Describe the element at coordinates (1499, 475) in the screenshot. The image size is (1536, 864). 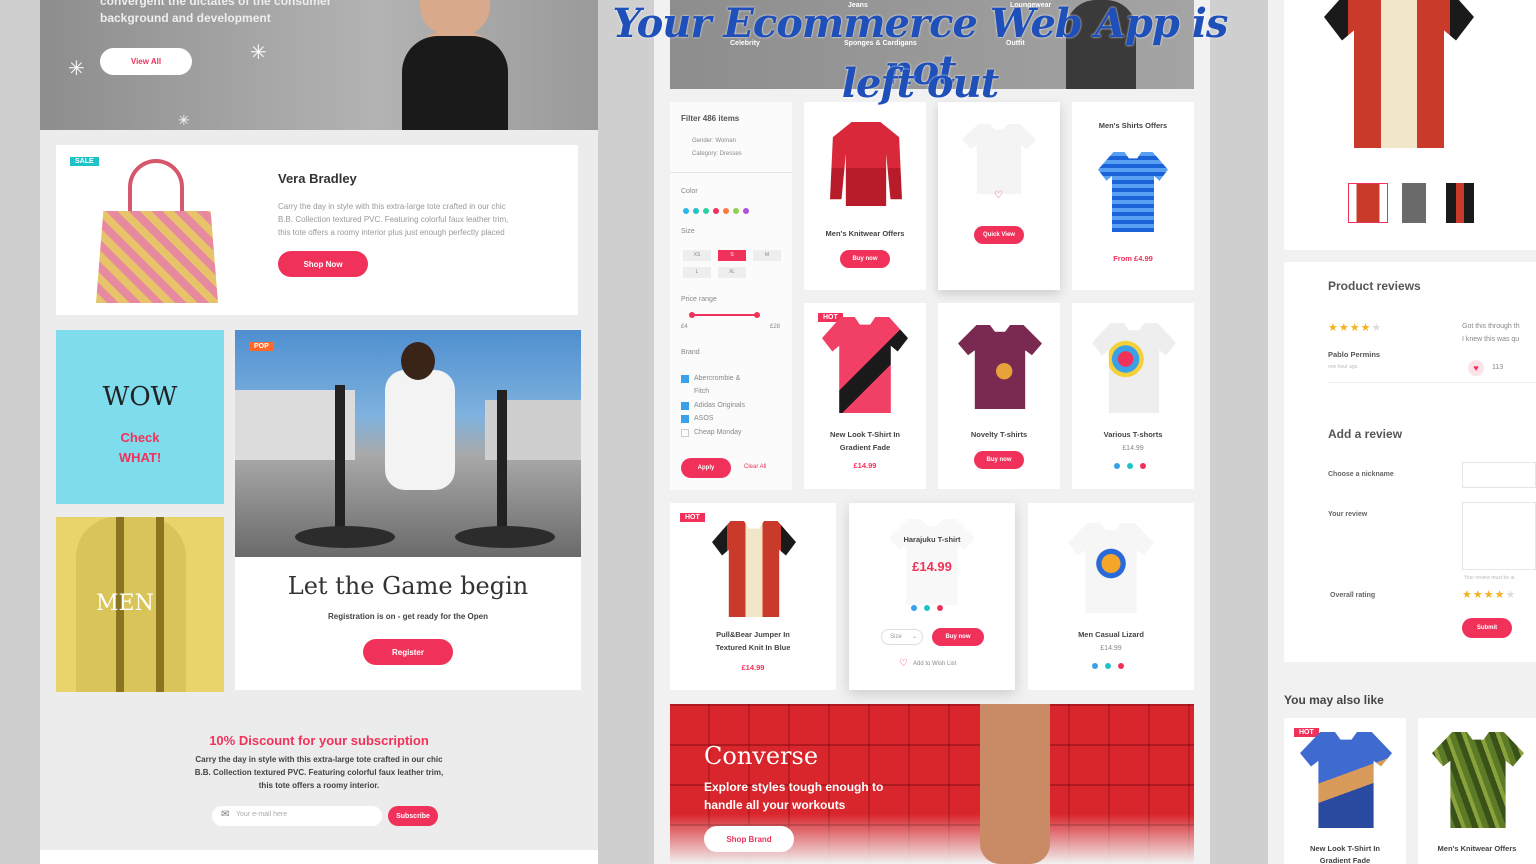
I see `nickname-field` at that location.